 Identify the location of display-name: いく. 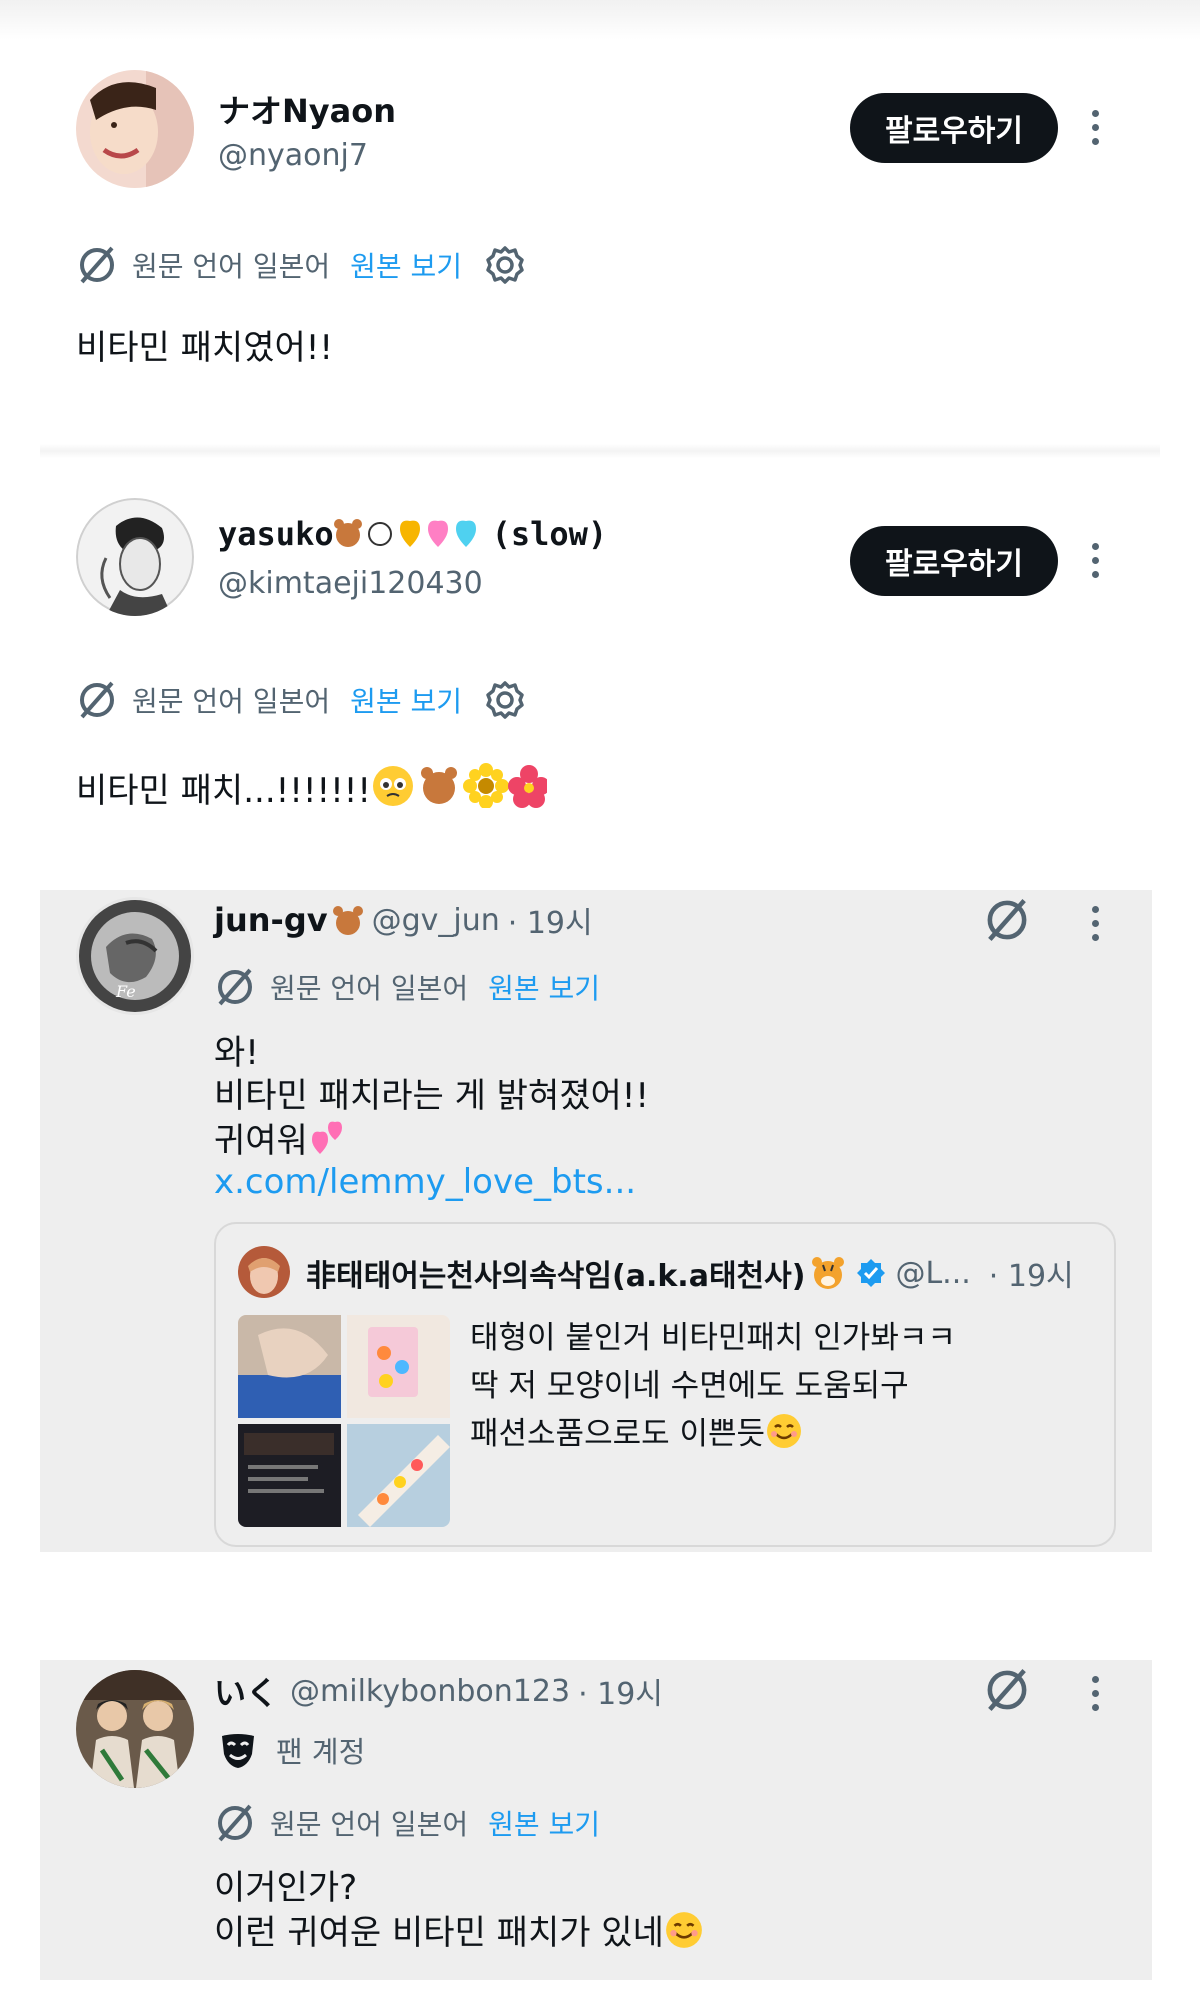
(246, 1691).